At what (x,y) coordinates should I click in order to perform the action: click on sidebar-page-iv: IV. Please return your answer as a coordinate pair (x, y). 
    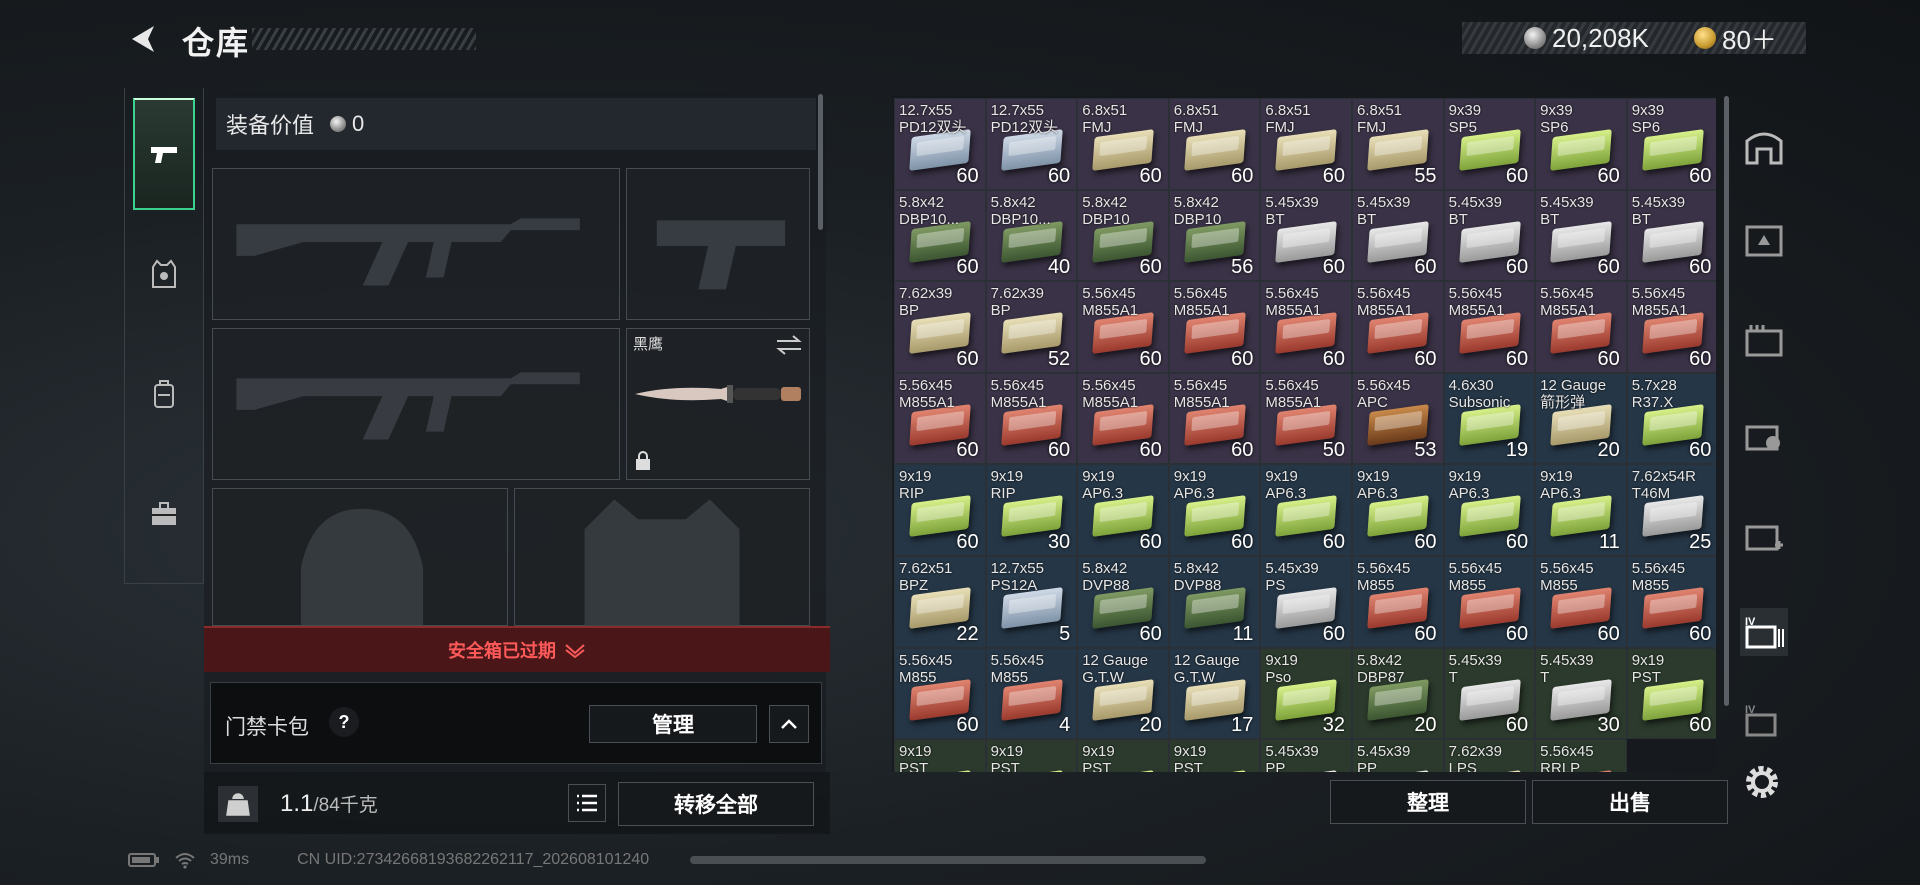
    Looking at the image, I should click on (1764, 632).